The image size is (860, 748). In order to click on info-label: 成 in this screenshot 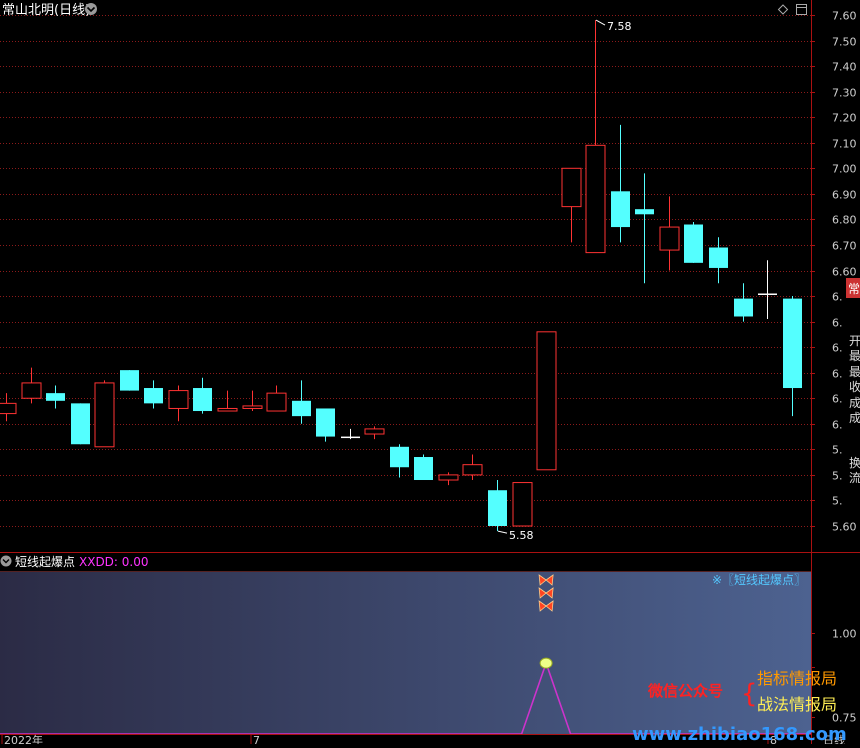, I will do `click(854, 418)`.